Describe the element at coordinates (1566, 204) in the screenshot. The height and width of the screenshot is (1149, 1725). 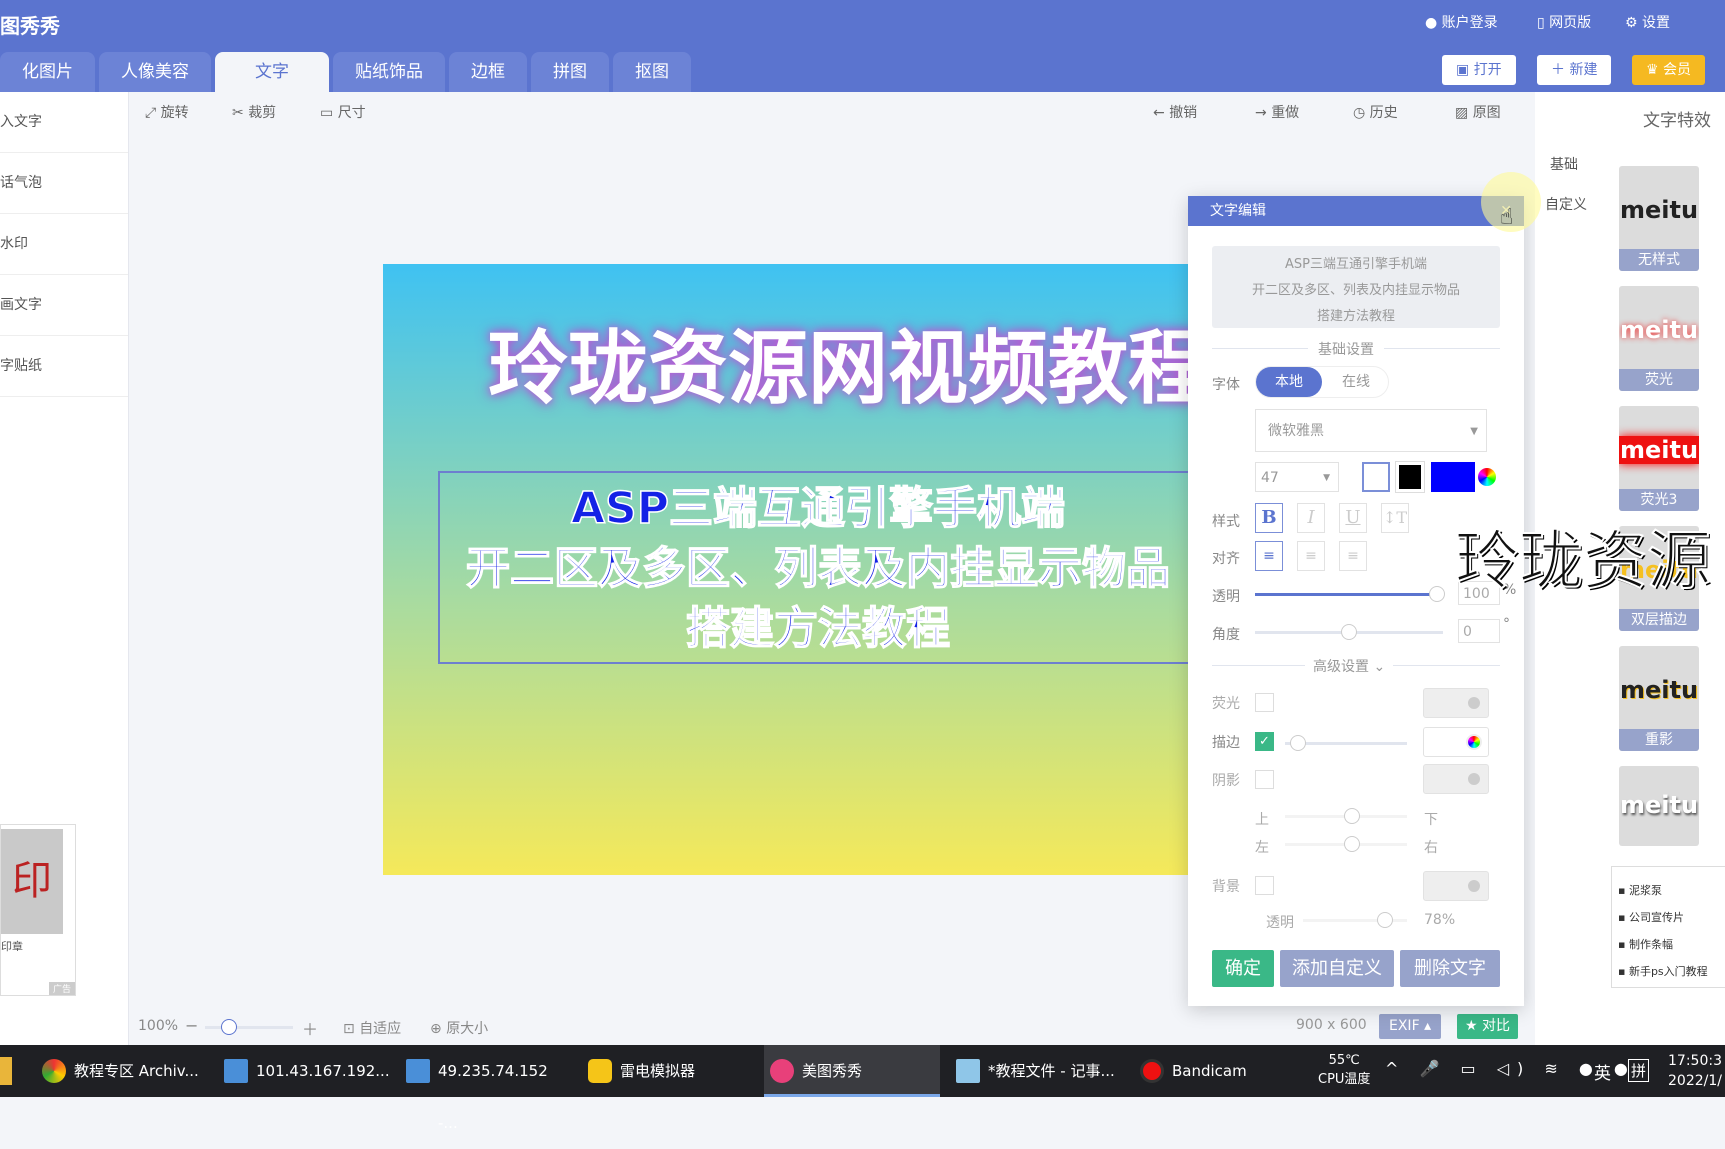
I see `tab-custom: 自定义` at that location.